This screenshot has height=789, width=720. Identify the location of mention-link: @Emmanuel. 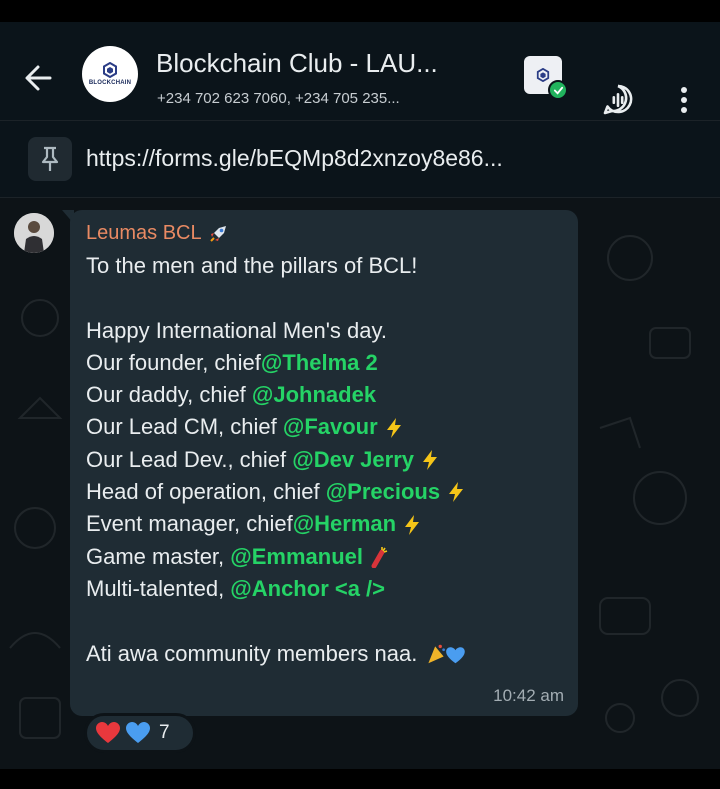
(296, 557).